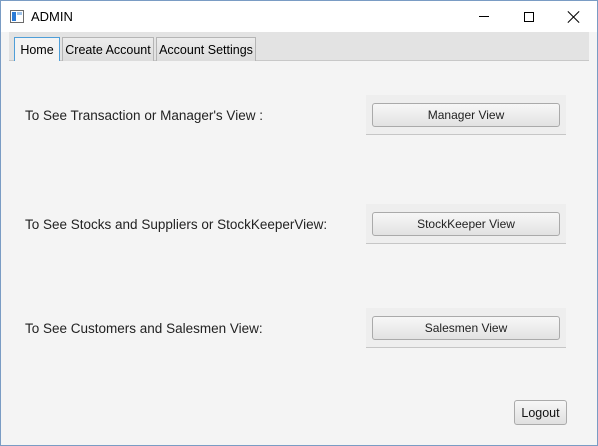 The width and height of the screenshot is (598, 446). I want to click on tab-create-account: Create Account, so click(108, 49).